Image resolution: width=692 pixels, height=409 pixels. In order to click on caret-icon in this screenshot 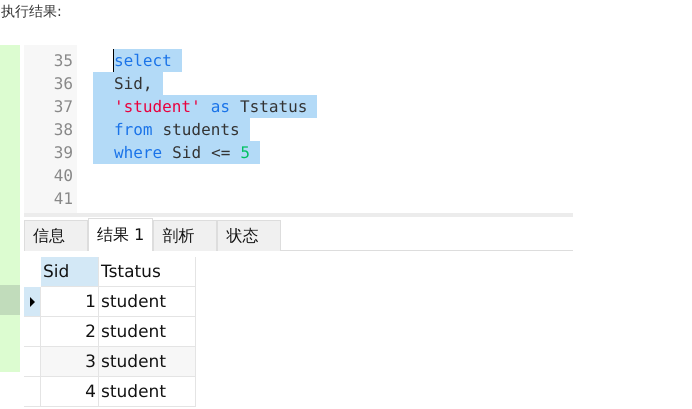, I will do `click(32, 301)`.